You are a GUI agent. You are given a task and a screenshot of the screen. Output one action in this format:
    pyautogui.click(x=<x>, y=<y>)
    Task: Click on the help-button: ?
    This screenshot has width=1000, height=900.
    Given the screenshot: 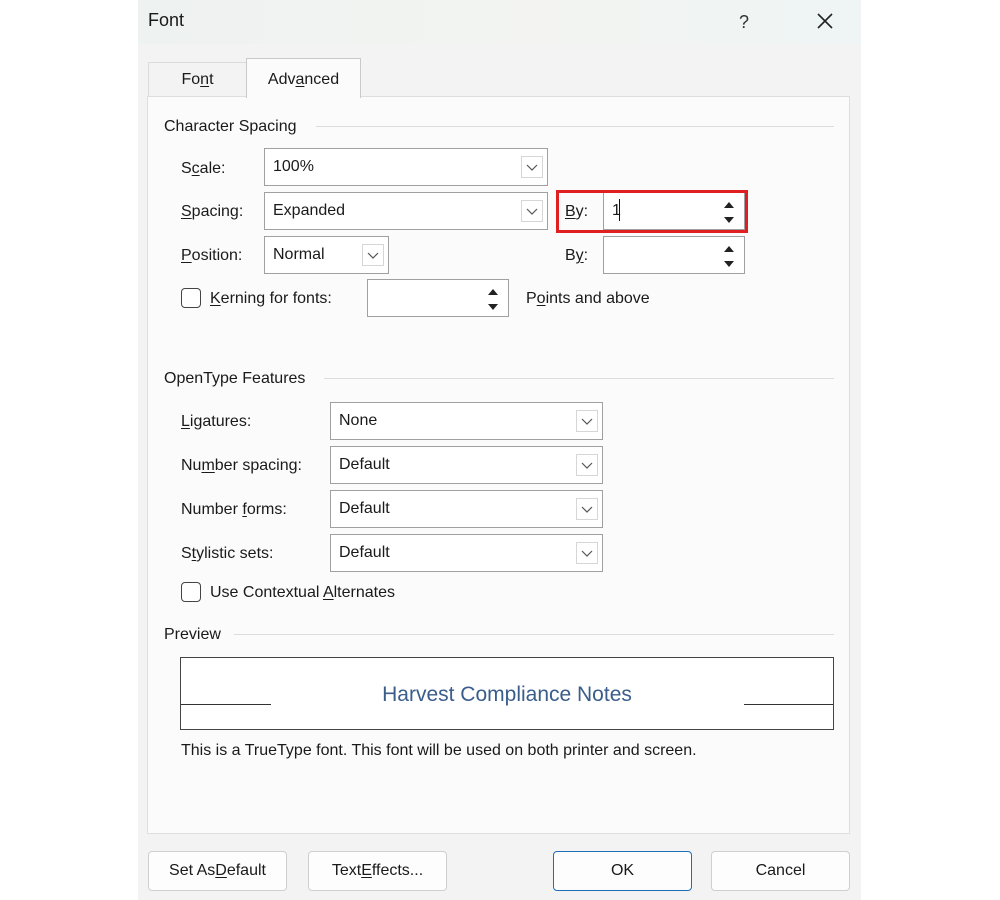 What is the action you would take?
    pyautogui.click(x=744, y=22)
    